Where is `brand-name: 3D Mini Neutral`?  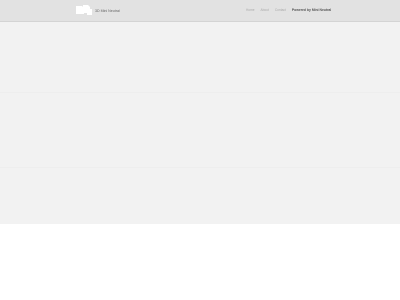 brand-name: 3D Mini Neutral is located at coordinates (107, 11).